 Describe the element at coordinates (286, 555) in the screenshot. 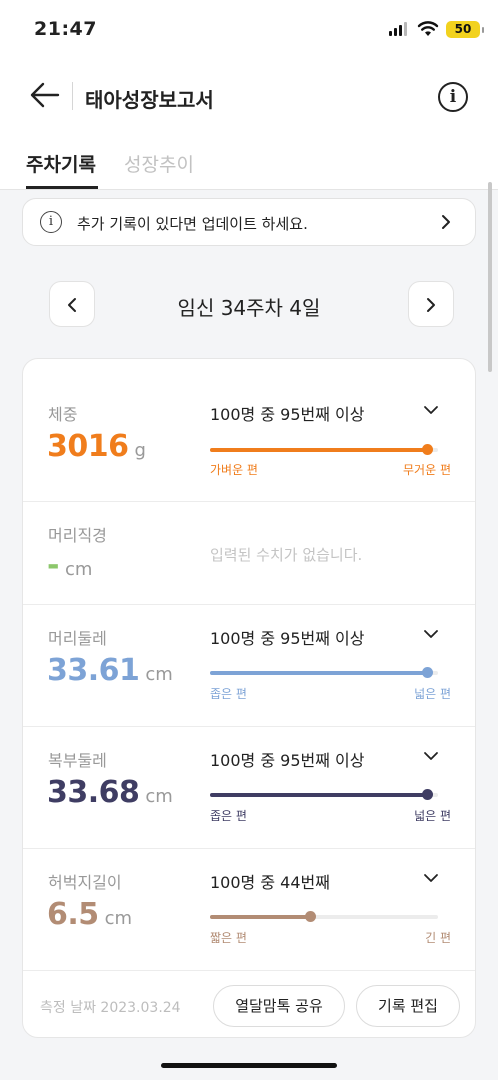

I see `empty-value-message: 입력된 수치가 없습니다.` at that location.